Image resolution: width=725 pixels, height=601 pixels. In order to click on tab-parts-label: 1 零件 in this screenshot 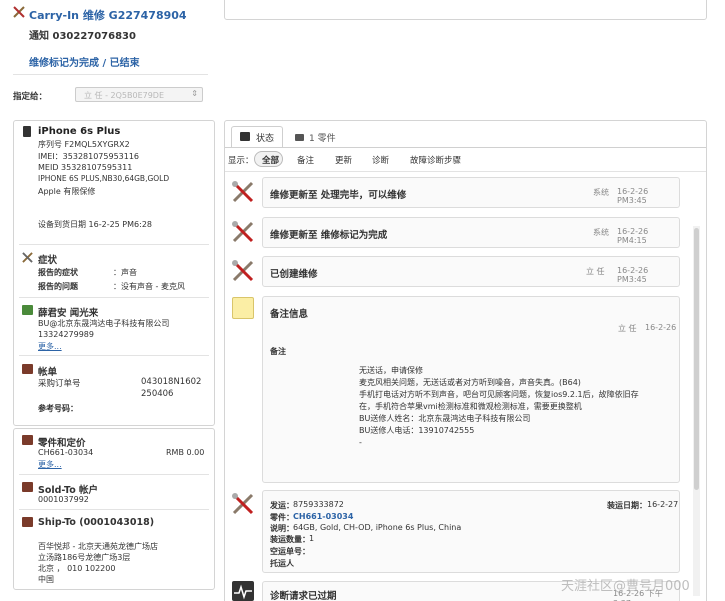, I will do `click(322, 139)`.